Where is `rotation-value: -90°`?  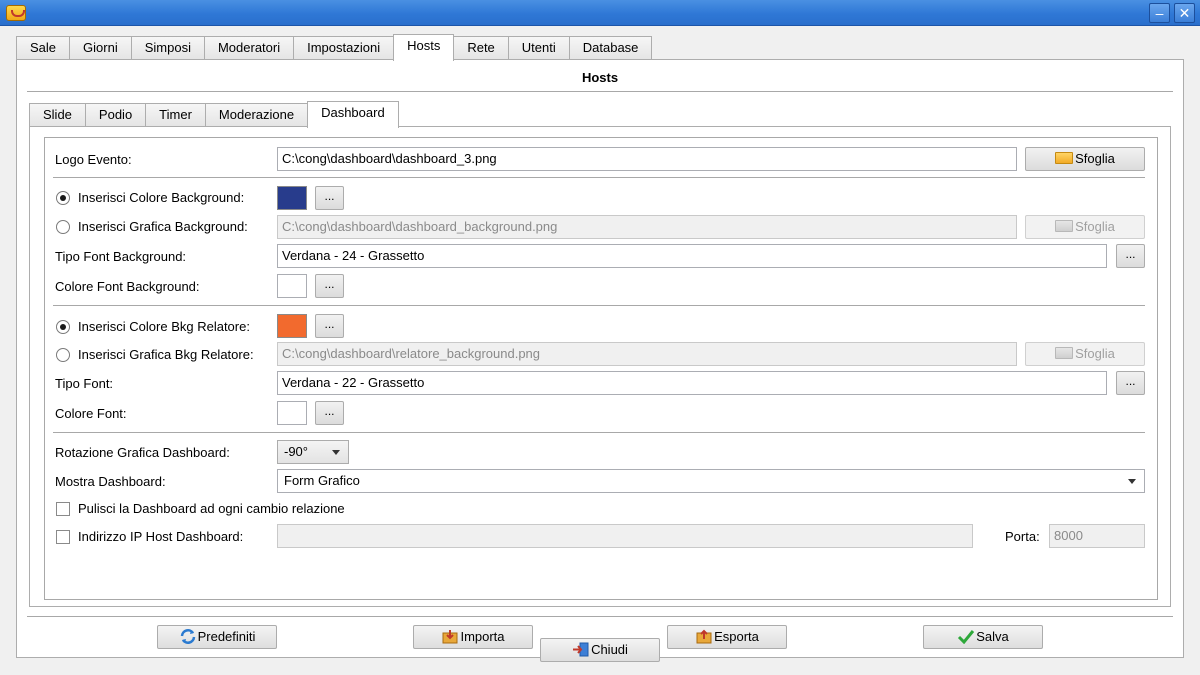 rotation-value: -90° is located at coordinates (296, 451).